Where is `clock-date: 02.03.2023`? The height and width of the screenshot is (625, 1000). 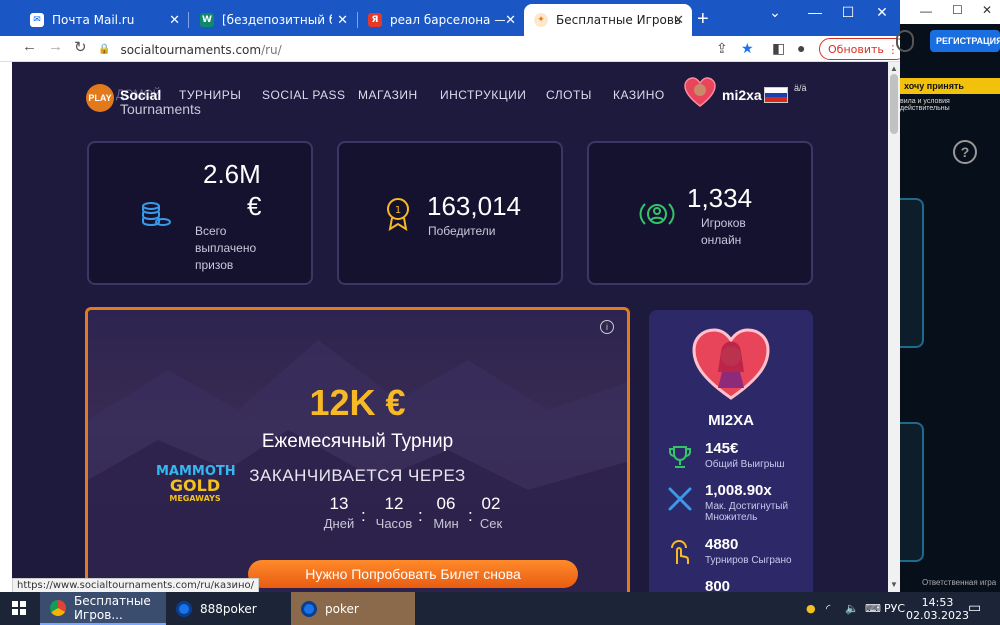
clock-date: 02.03.2023 is located at coordinates (937, 615).